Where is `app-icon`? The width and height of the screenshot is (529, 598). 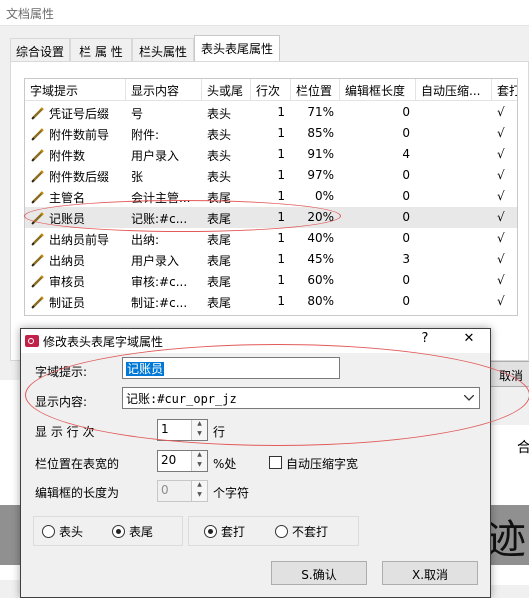 app-icon is located at coordinates (32, 341).